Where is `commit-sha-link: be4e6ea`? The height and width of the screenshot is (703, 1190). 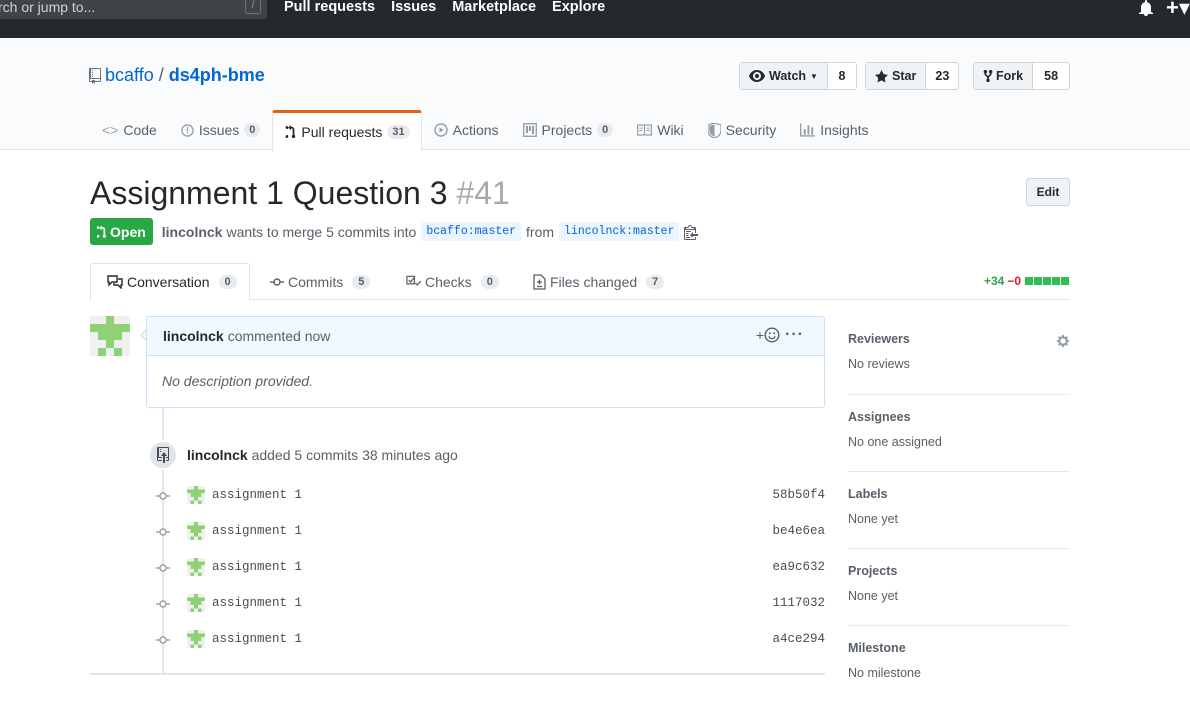
commit-sha-link: be4e6ea is located at coordinates (798, 531).